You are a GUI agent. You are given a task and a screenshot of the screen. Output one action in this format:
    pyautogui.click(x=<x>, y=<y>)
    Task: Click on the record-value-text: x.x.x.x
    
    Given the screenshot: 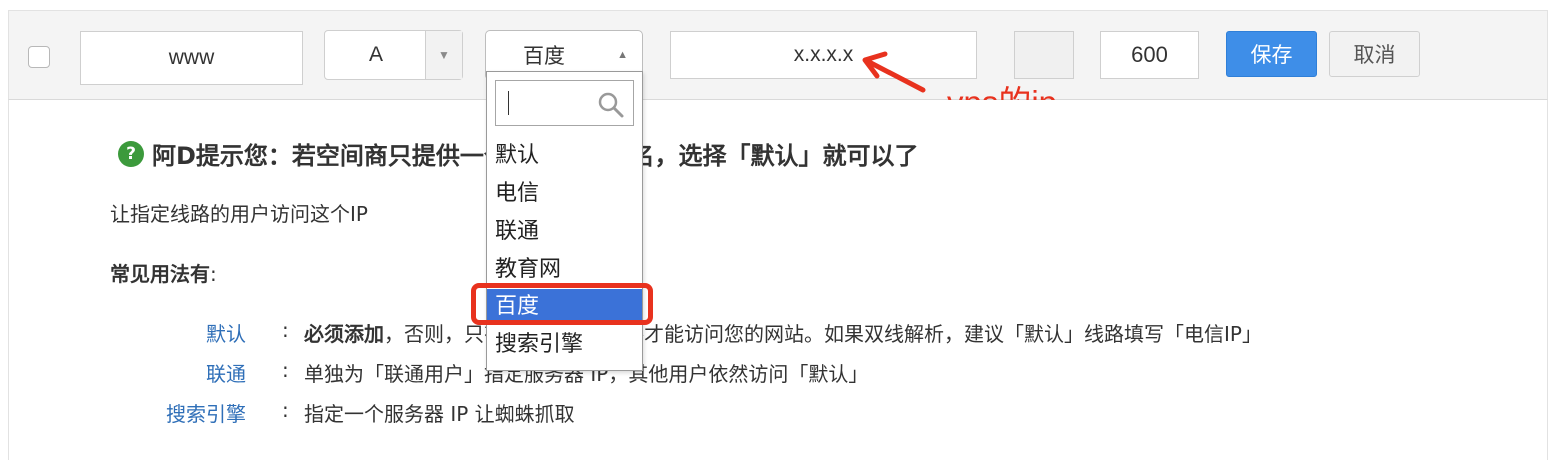 What is the action you would take?
    pyautogui.click(x=823, y=54)
    